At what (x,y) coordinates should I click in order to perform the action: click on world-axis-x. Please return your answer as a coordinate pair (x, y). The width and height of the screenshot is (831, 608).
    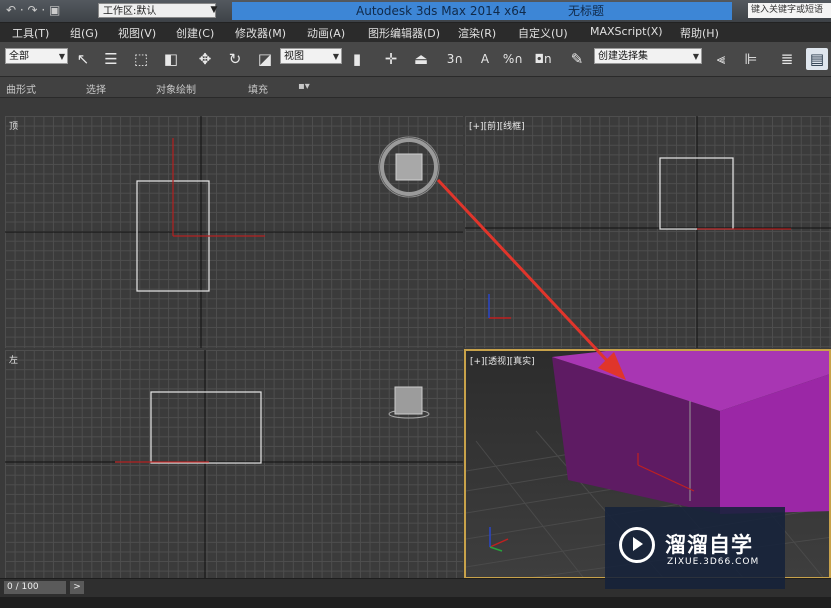
    Looking at the image, I should click on (499, 543).